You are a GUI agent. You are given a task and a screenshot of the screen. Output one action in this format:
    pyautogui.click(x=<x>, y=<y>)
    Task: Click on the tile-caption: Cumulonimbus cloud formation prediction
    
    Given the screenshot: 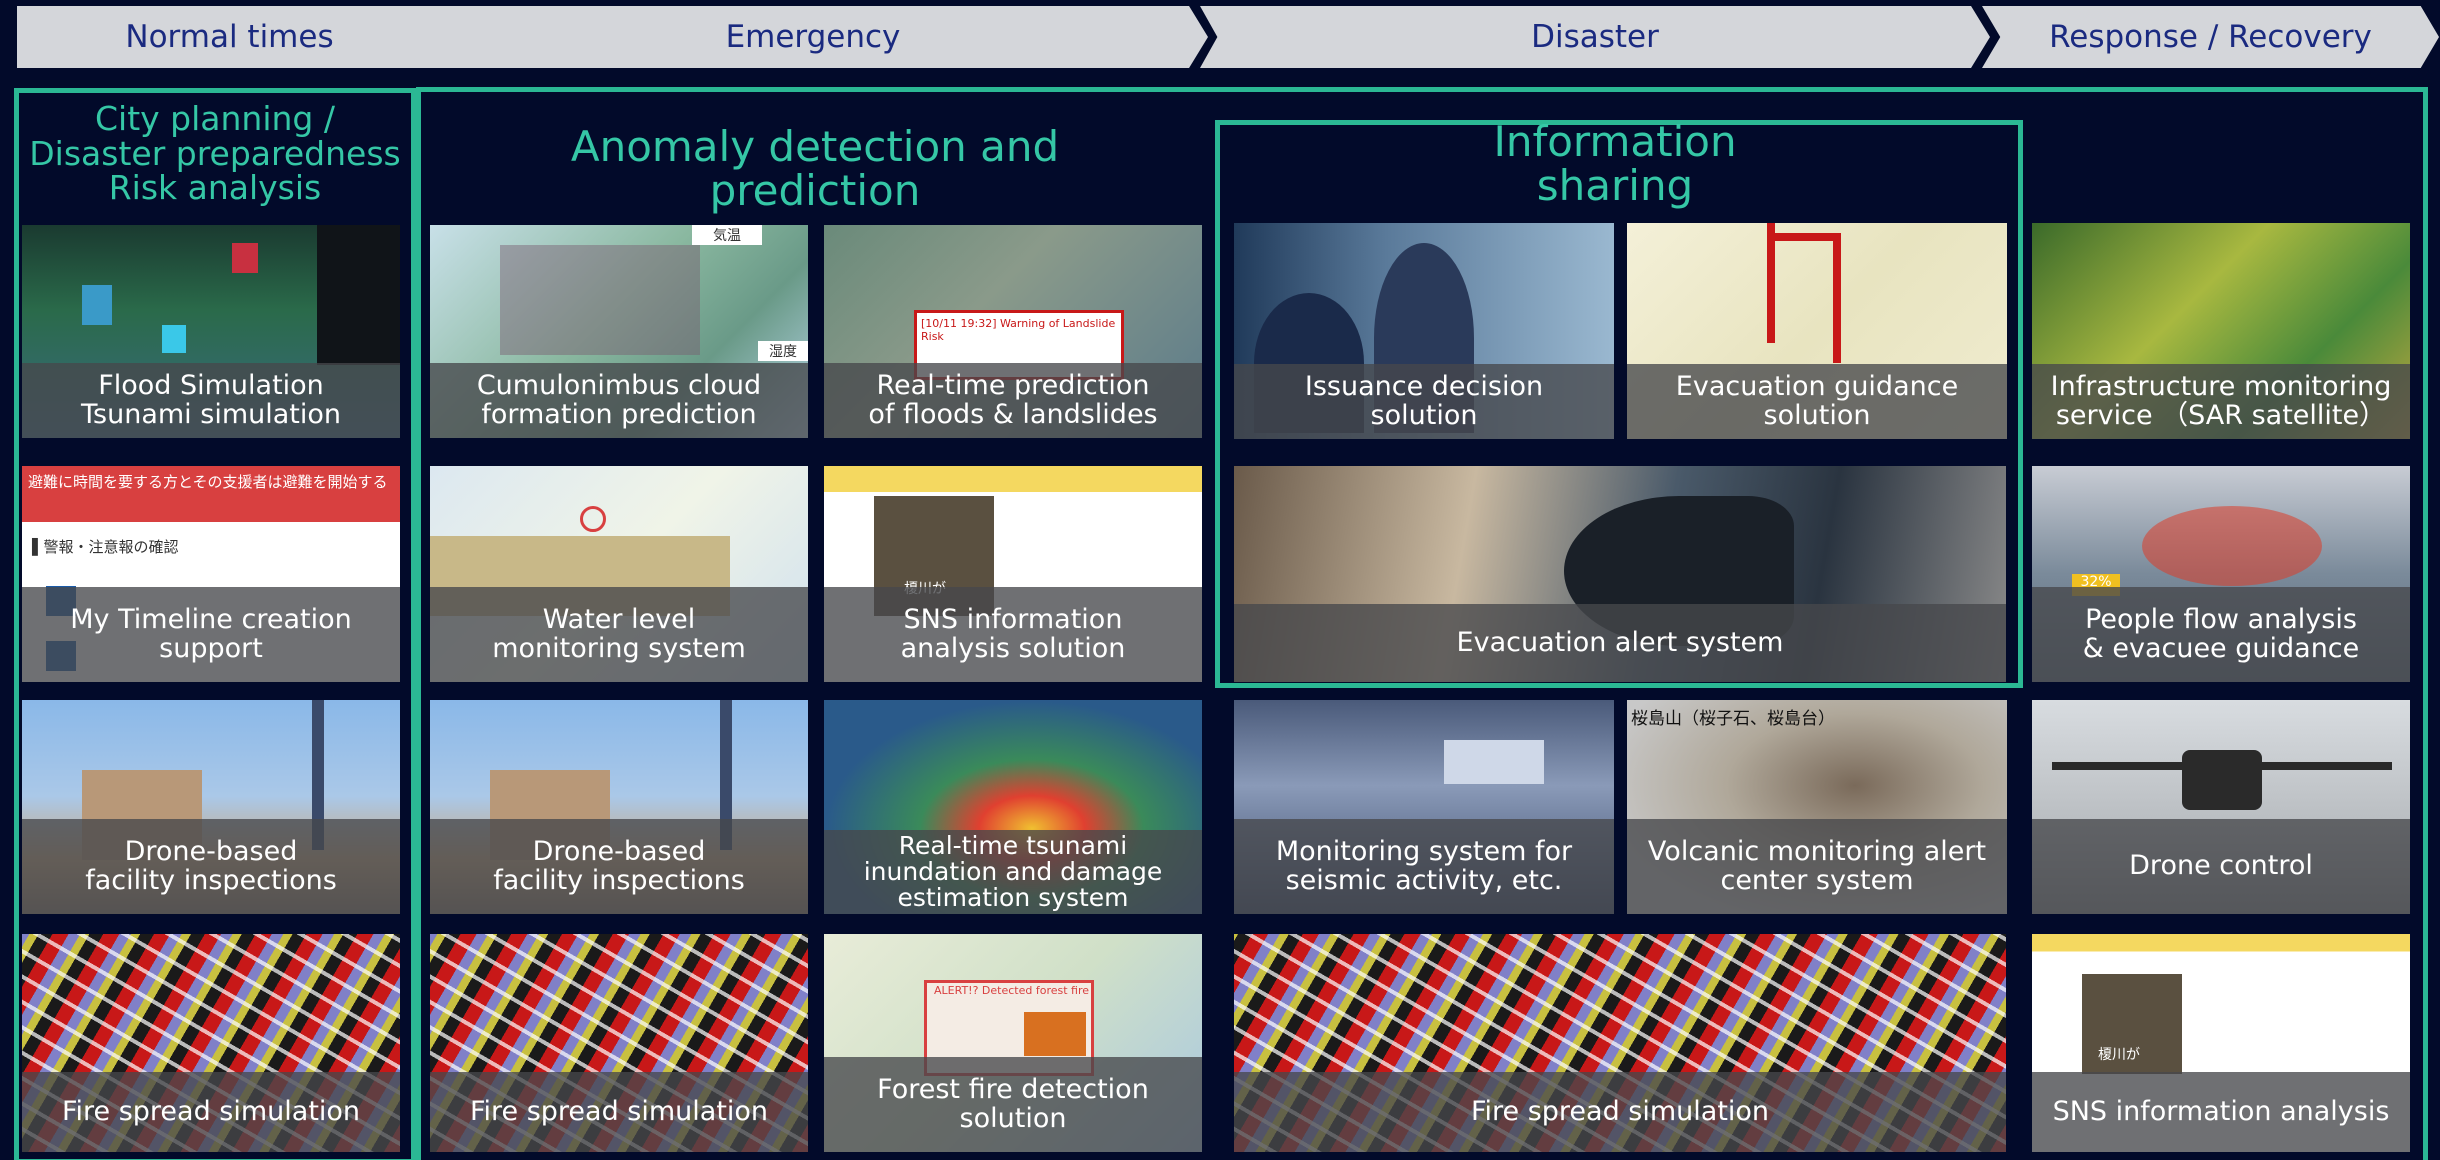 What is the action you would take?
    pyautogui.click(x=619, y=400)
    